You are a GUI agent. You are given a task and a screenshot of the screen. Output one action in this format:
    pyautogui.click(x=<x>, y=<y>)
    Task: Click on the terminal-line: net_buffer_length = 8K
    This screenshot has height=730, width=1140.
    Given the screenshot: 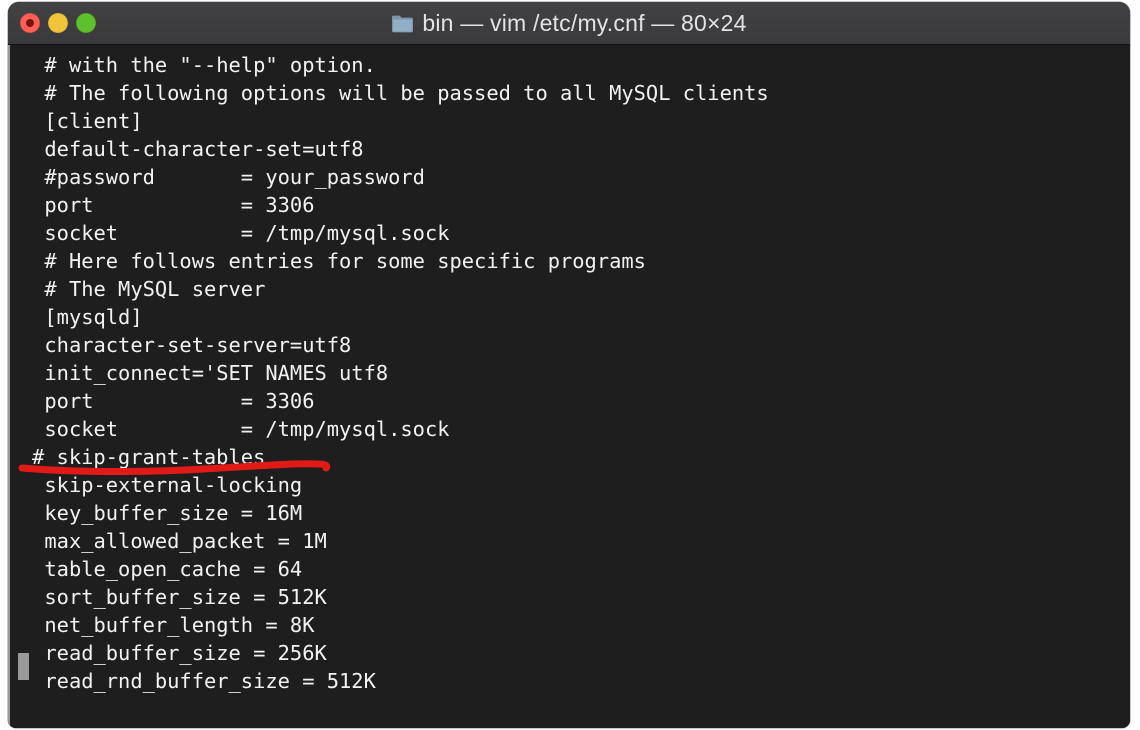 What is the action you would take?
    pyautogui.click(x=179, y=625)
    